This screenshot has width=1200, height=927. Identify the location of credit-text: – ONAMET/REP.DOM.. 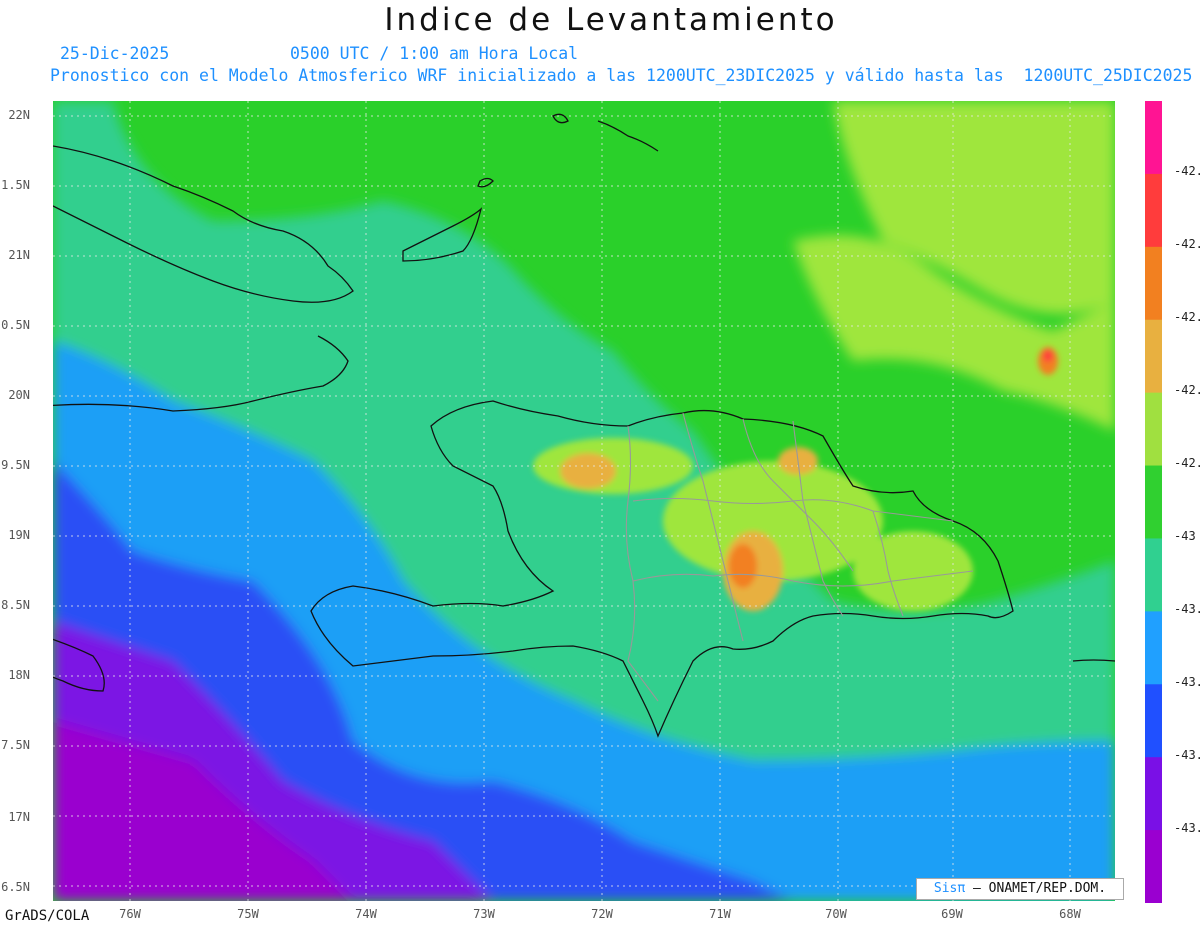
(1040, 888).